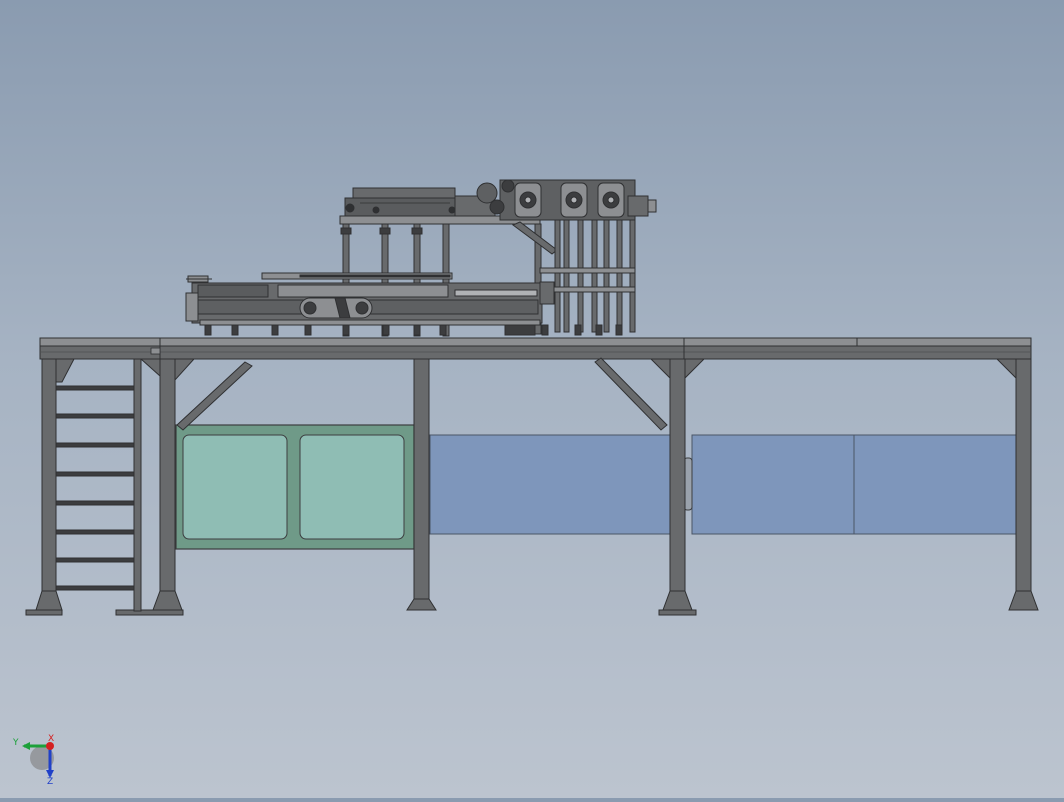  Describe the element at coordinates (33, 760) in the screenshot. I see `axis-triad: Y X Z` at that location.